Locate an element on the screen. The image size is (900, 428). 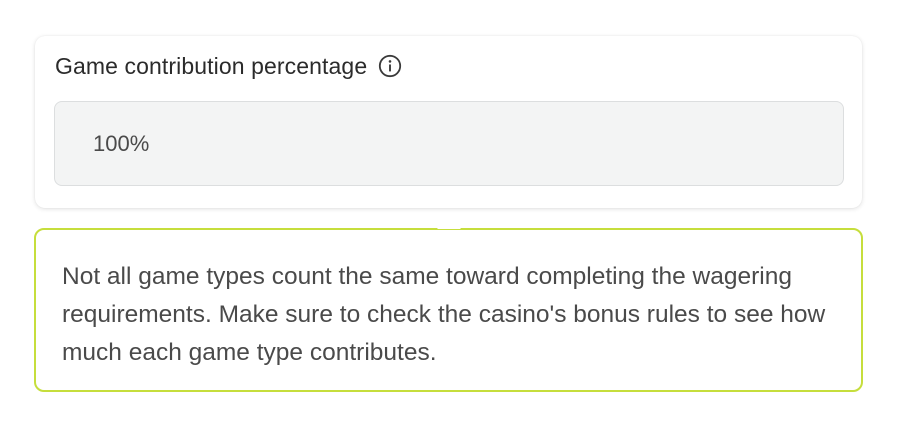
card-header: Game contribution percentage is located at coordinates (229, 66).